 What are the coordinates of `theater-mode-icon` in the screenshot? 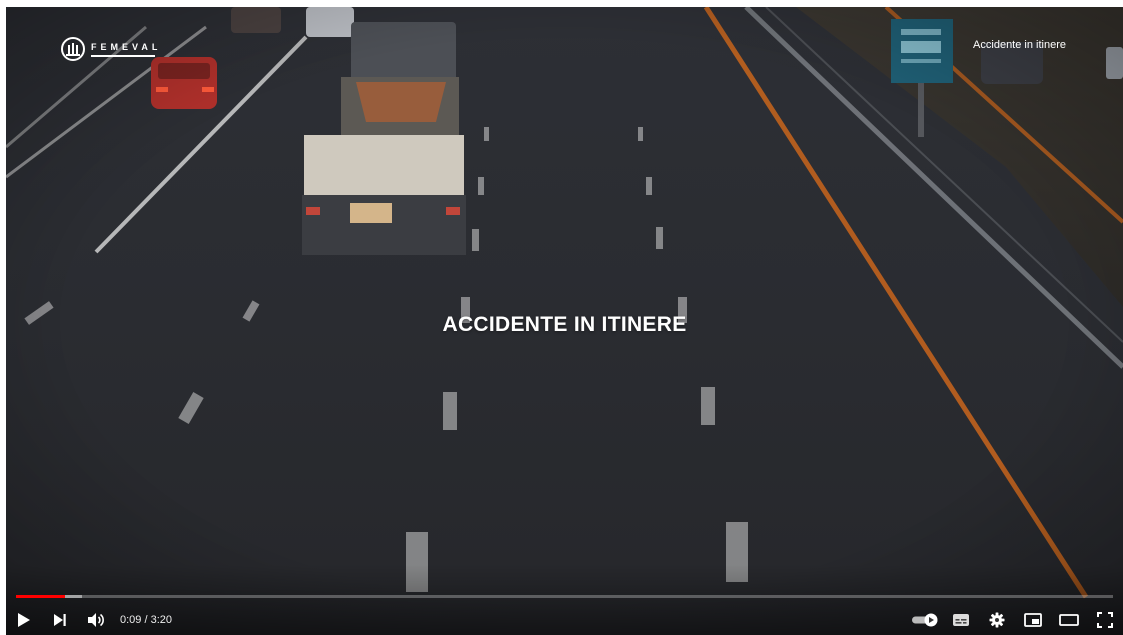 It's located at (1069, 620).